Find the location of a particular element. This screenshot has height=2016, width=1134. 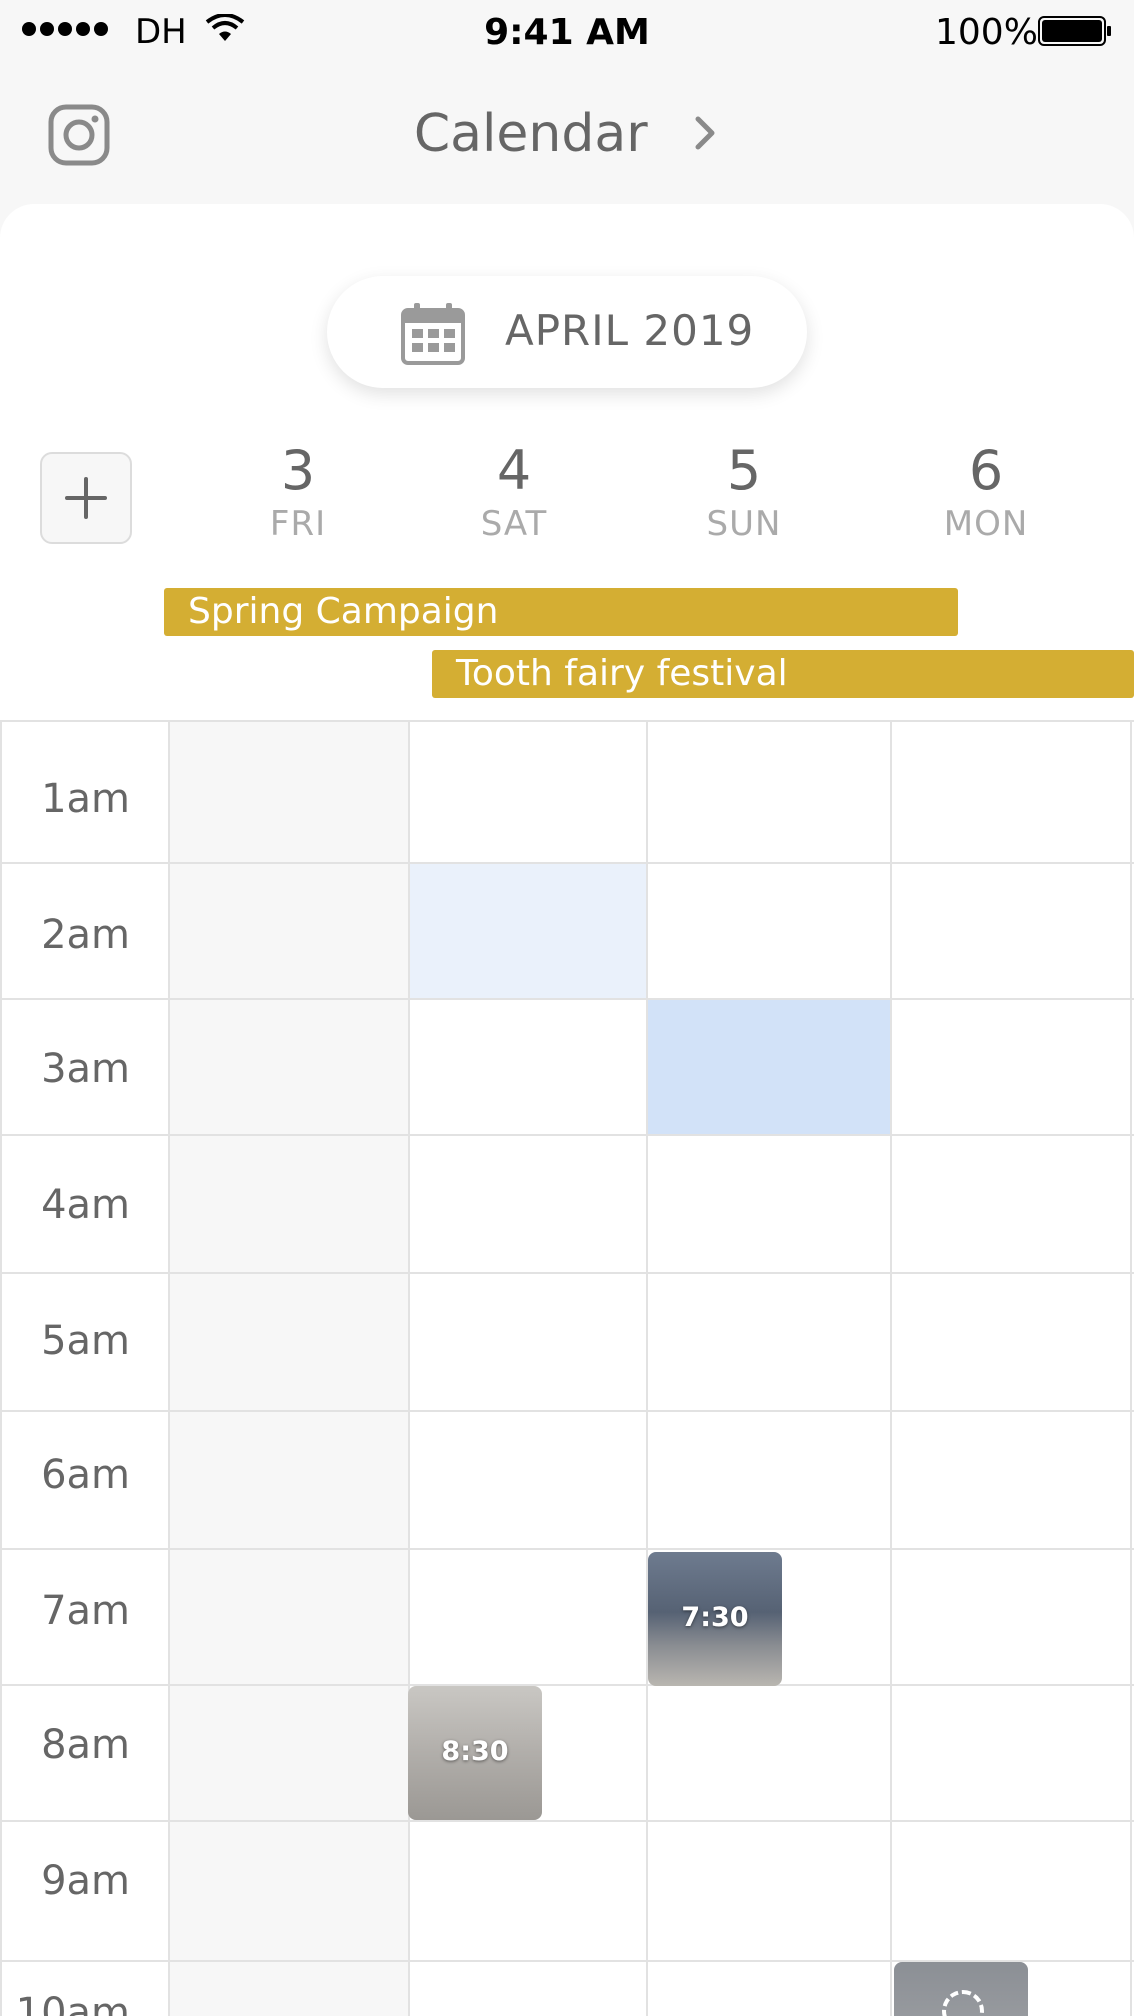

hour-label: 5am is located at coordinates (85, 1341).